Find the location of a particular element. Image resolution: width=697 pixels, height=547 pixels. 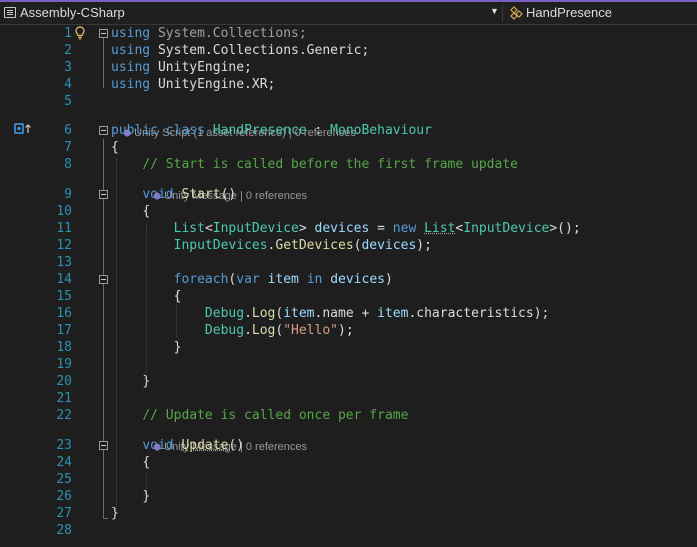

method-name: Log is located at coordinates (263, 313).